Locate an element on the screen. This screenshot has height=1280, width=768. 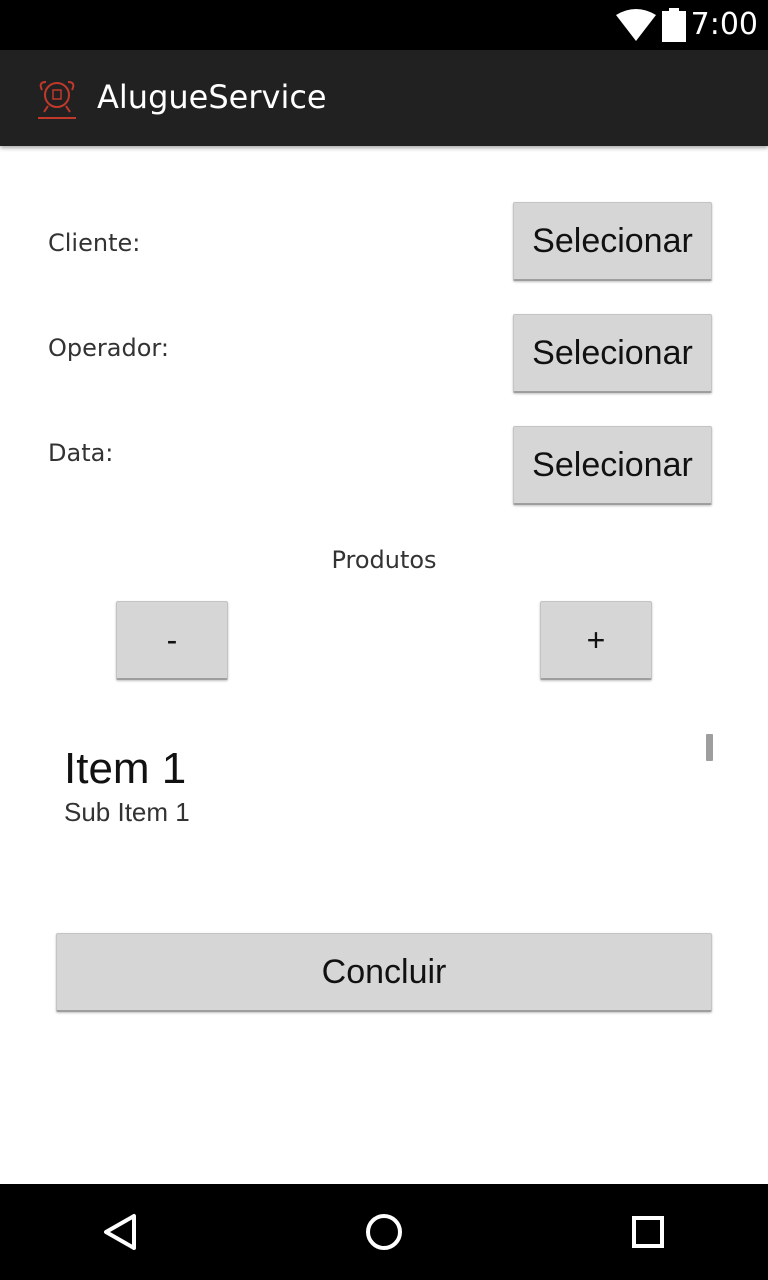
list-scrollbar is located at coordinates (709, 747).